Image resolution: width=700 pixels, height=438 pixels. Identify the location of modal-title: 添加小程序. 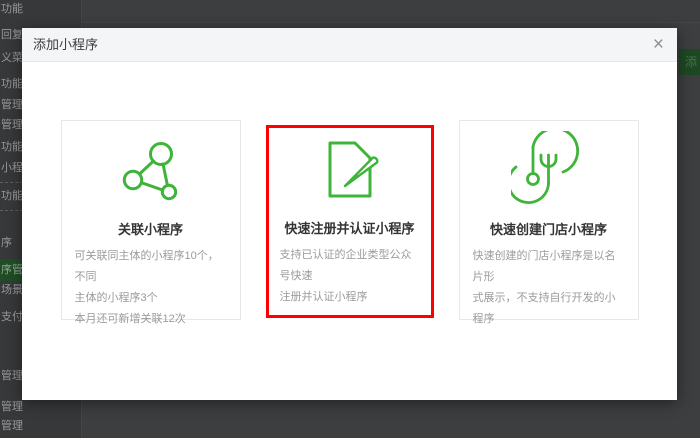
(66, 44).